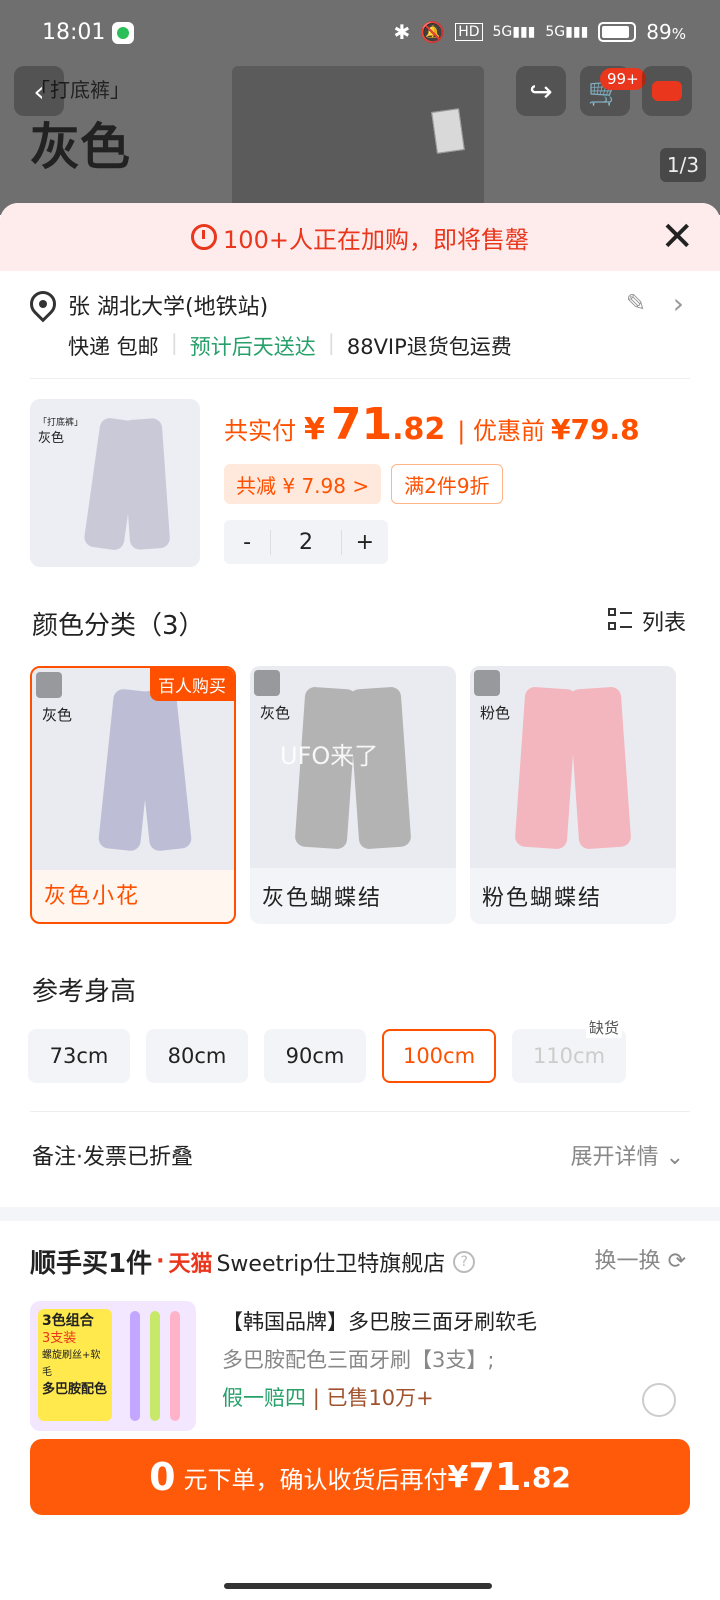  Describe the element at coordinates (146, 484) in the screenshot. I see `thumb-leg-right` at that location.